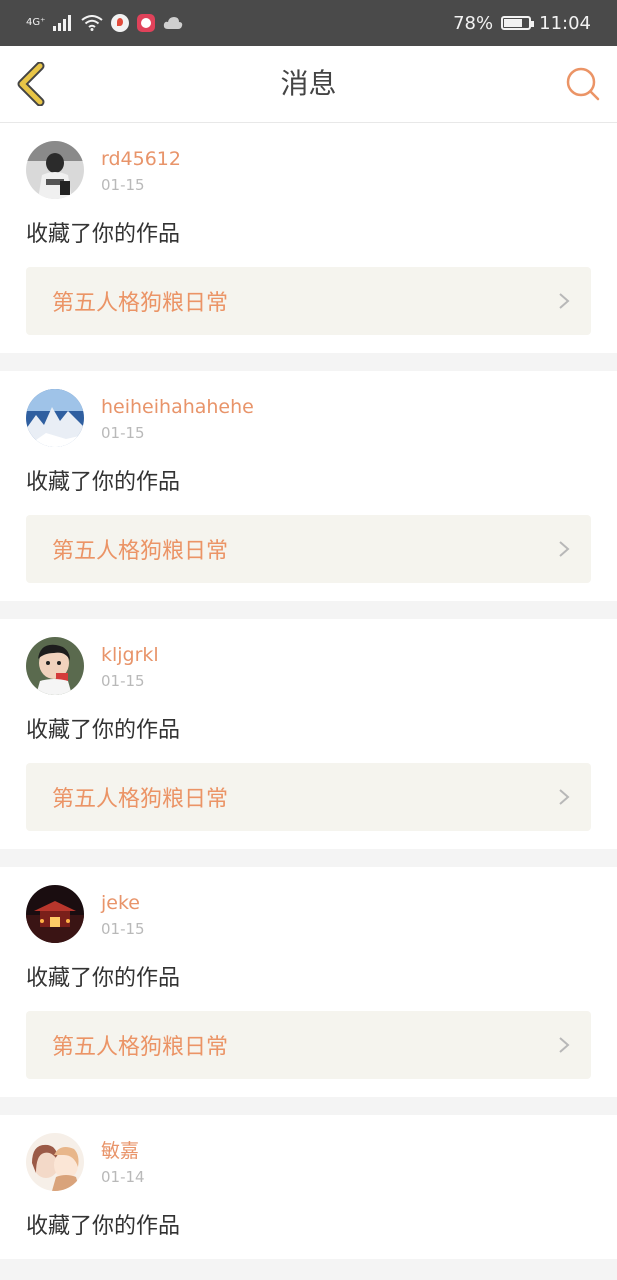 Image resolution: width=617 pixels, height=1280 pixels. I want to click on clock: 11:04, so click(565, 23).